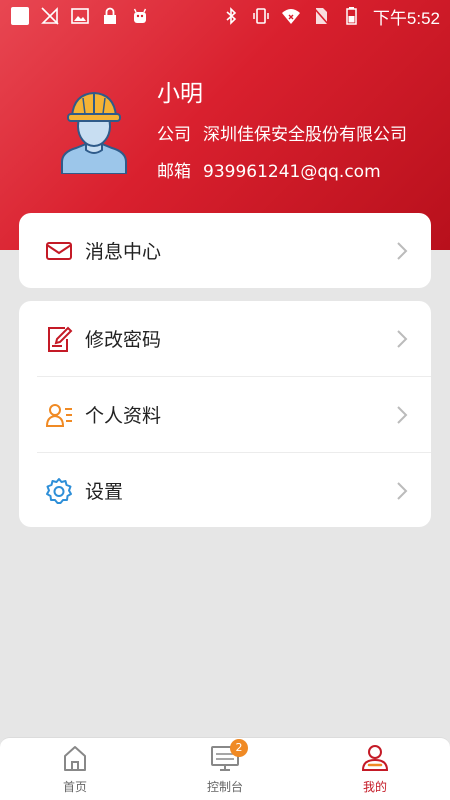 The width and height of the screenshot is (450, 800). Describe the element at coordinates (94, 131) in the screenshot. I see `worker-avatar-icon` at that location.